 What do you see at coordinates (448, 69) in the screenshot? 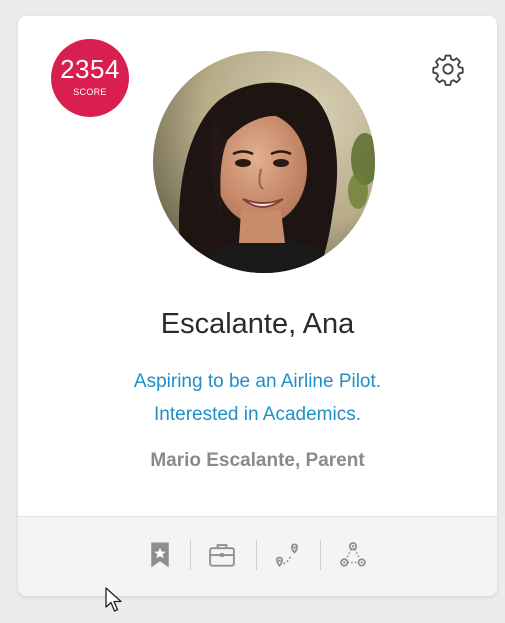
I see `gear-icon` at bounding box center [448, 69].